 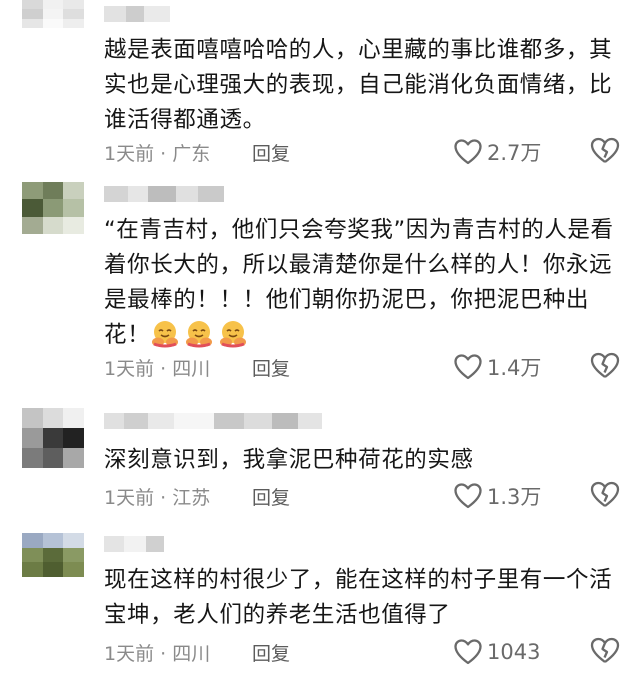 What do you see at coordinates (157, 153) in the screenshot?
I see `comment-time-location: 1天前 · 广东` at bounding box center [157, 153].